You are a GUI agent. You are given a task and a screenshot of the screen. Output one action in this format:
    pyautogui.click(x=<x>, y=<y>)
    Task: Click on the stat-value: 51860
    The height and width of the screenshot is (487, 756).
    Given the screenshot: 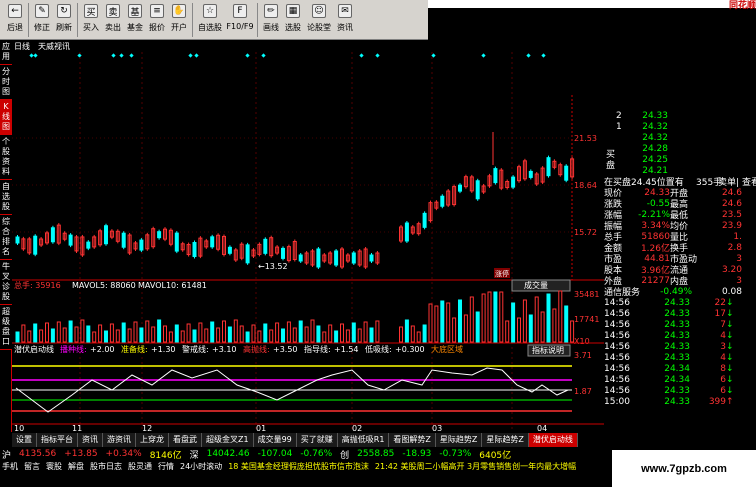 What is the action you would take?
    pyautogui.click(x=655, y=236)
    